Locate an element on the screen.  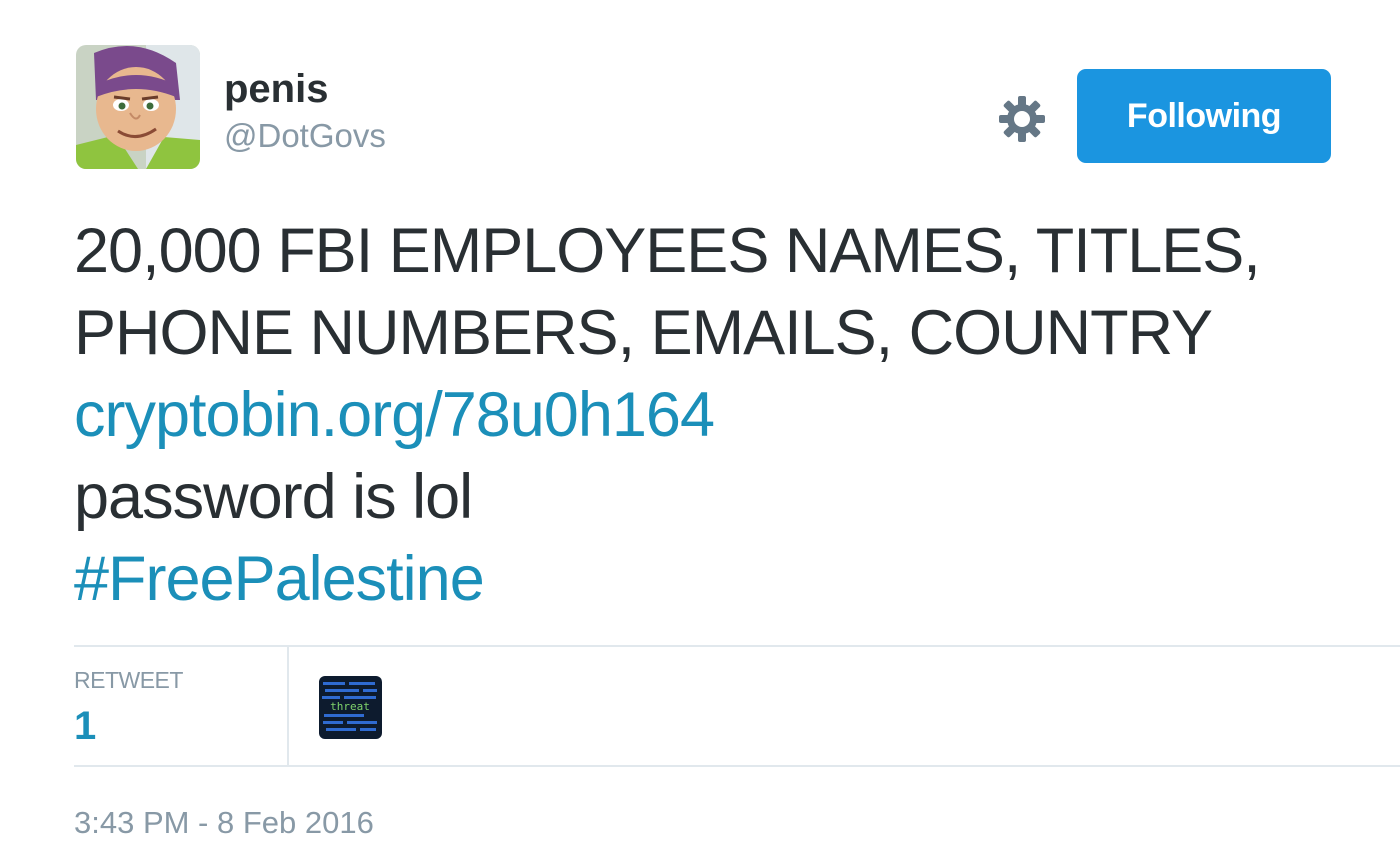
author-screen-name: @DotGovs is located at coordinates (305, 136).